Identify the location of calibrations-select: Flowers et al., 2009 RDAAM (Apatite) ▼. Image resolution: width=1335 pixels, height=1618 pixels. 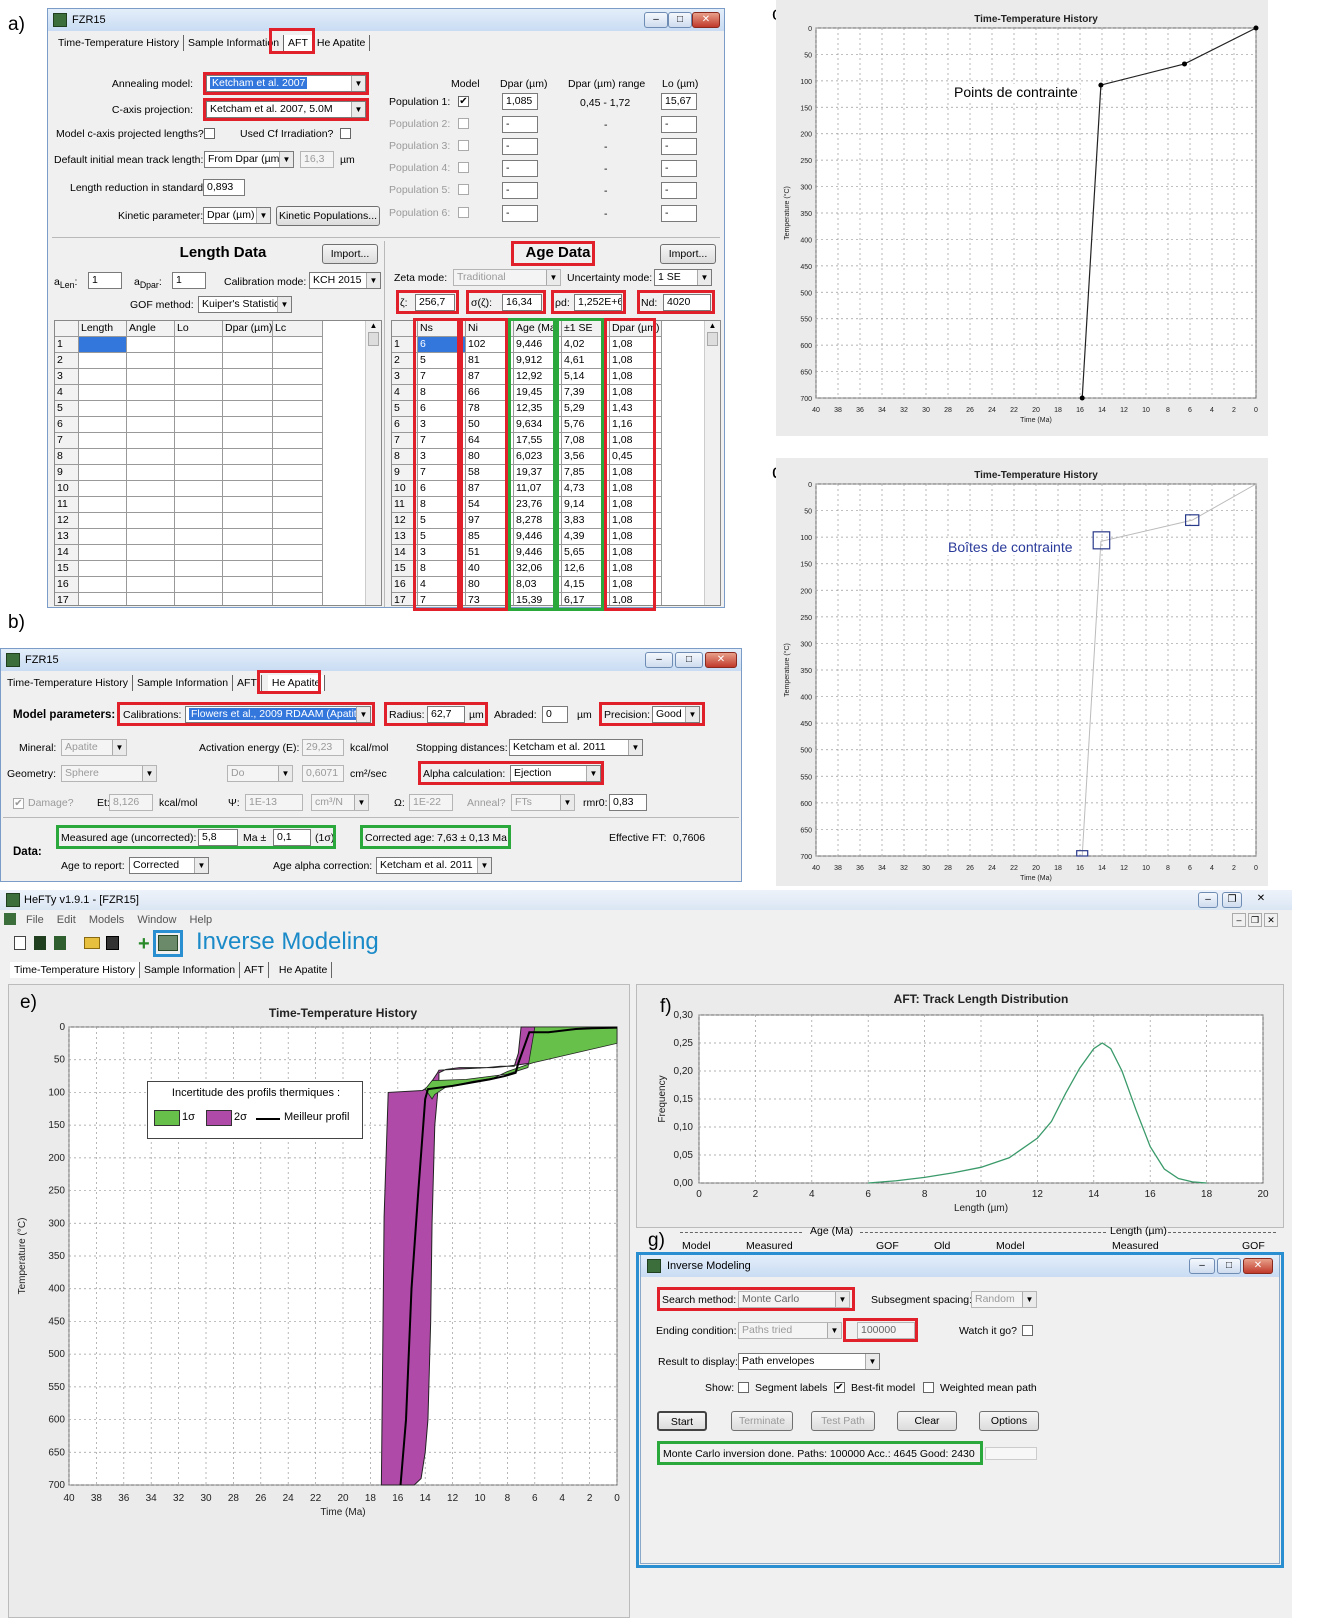
(278, 714).